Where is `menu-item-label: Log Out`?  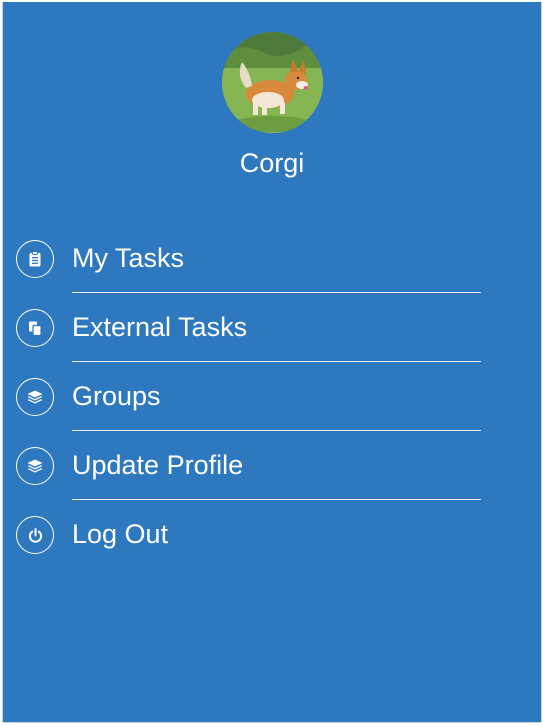
menu-item-label: Log Out is located at coordinates (120, 534).